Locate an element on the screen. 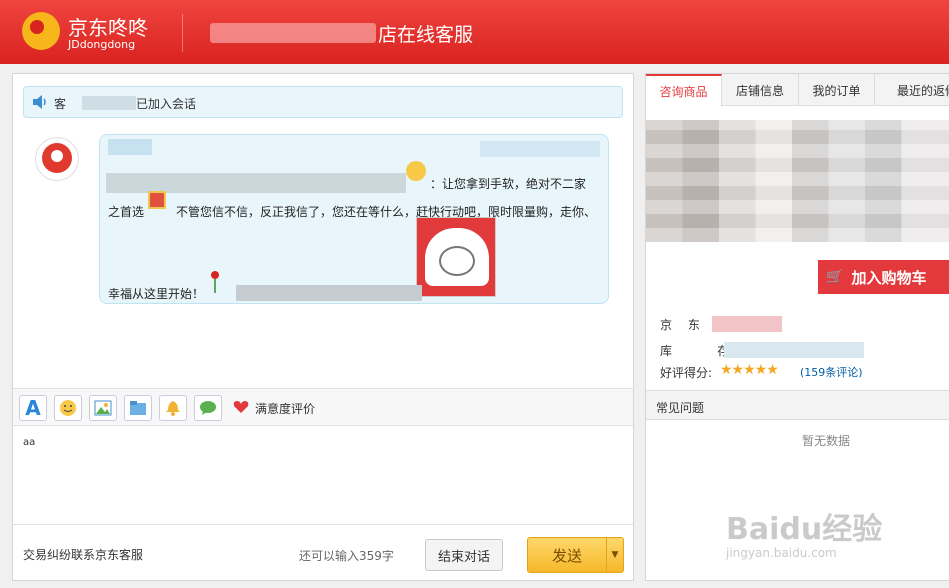 This screenshot has height=588, width=949. rating-label: 好评得分: is located at coordinates (686, 373).